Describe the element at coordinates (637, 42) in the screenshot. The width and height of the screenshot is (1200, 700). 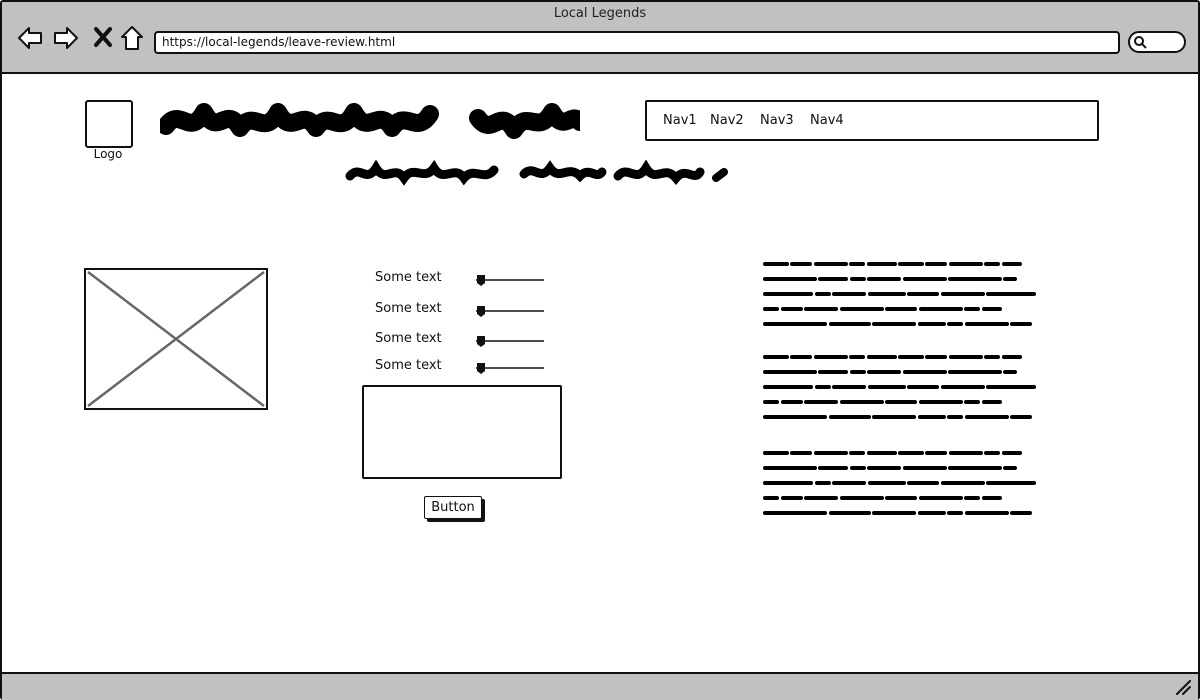
I see `address-bar: https://local-legends/leave-review.html` at that location.